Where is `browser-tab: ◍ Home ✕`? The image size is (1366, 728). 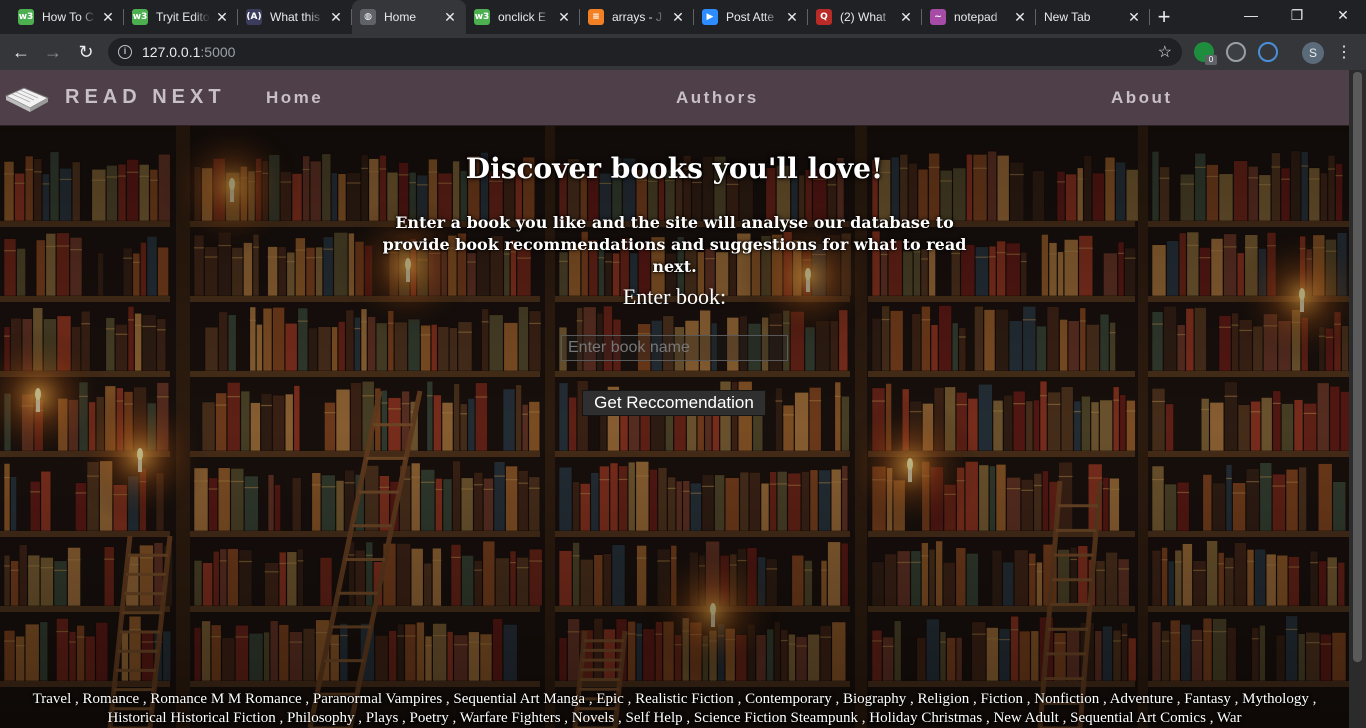 browser-tab: ◍ Home ✕ is located at coordinates (409, 17).